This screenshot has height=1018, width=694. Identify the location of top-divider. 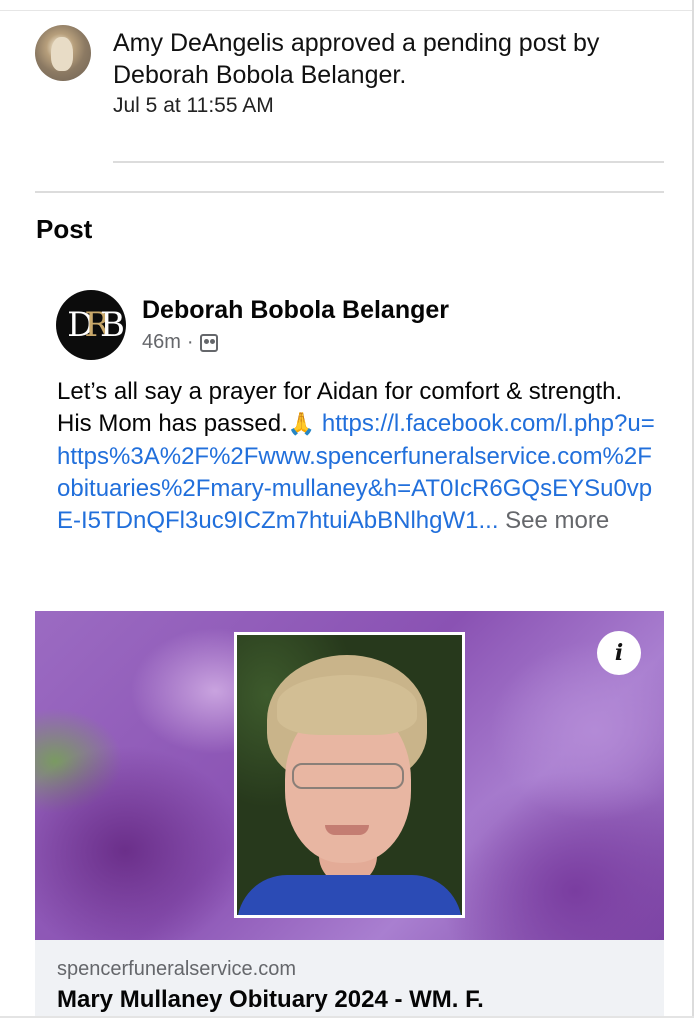
(347, 10).